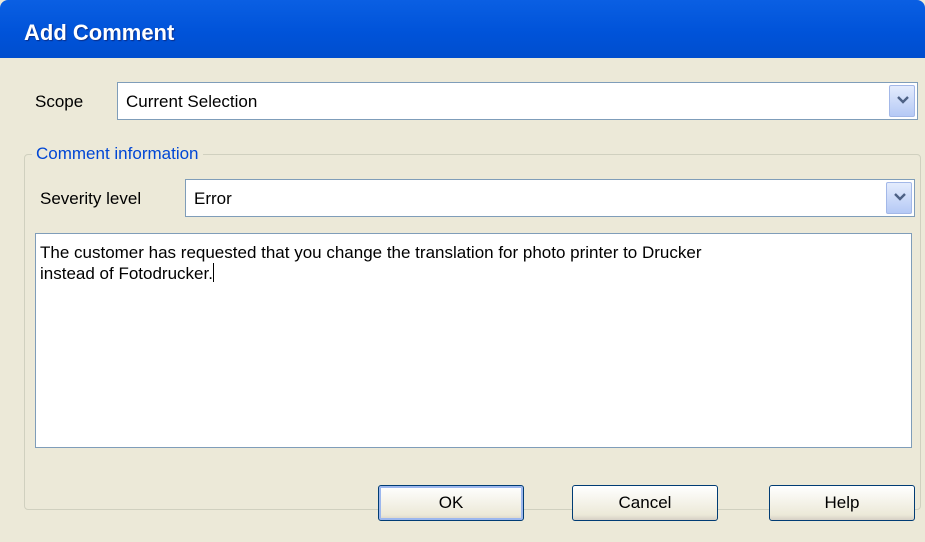  What do you see at coordinates (842, 503) in the screenshot?
I see `help-button: Help` at bounding box center [842, 503].